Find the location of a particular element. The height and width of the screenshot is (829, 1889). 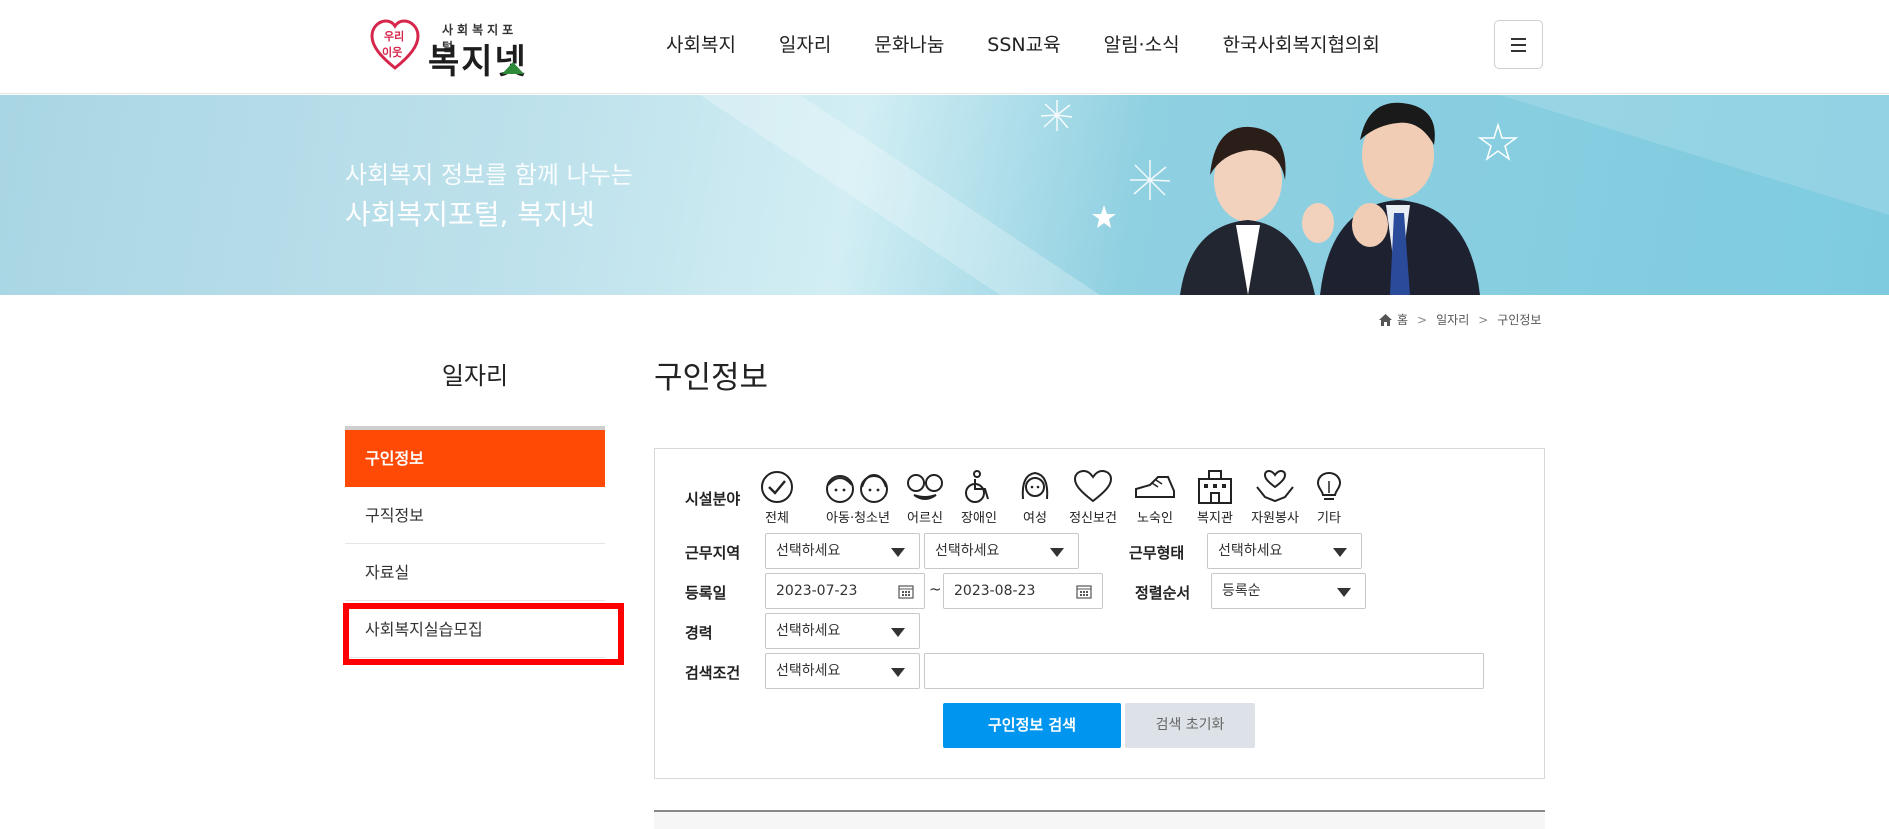

region-label: 근무지역 is located at coordinates (713, 553).